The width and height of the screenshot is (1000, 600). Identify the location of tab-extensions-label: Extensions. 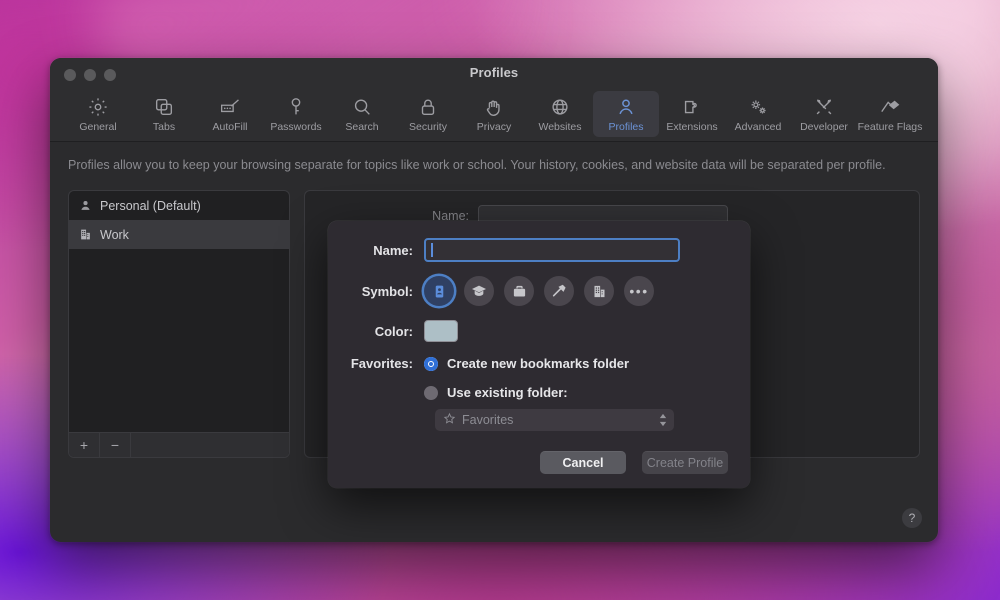
(692, 127).